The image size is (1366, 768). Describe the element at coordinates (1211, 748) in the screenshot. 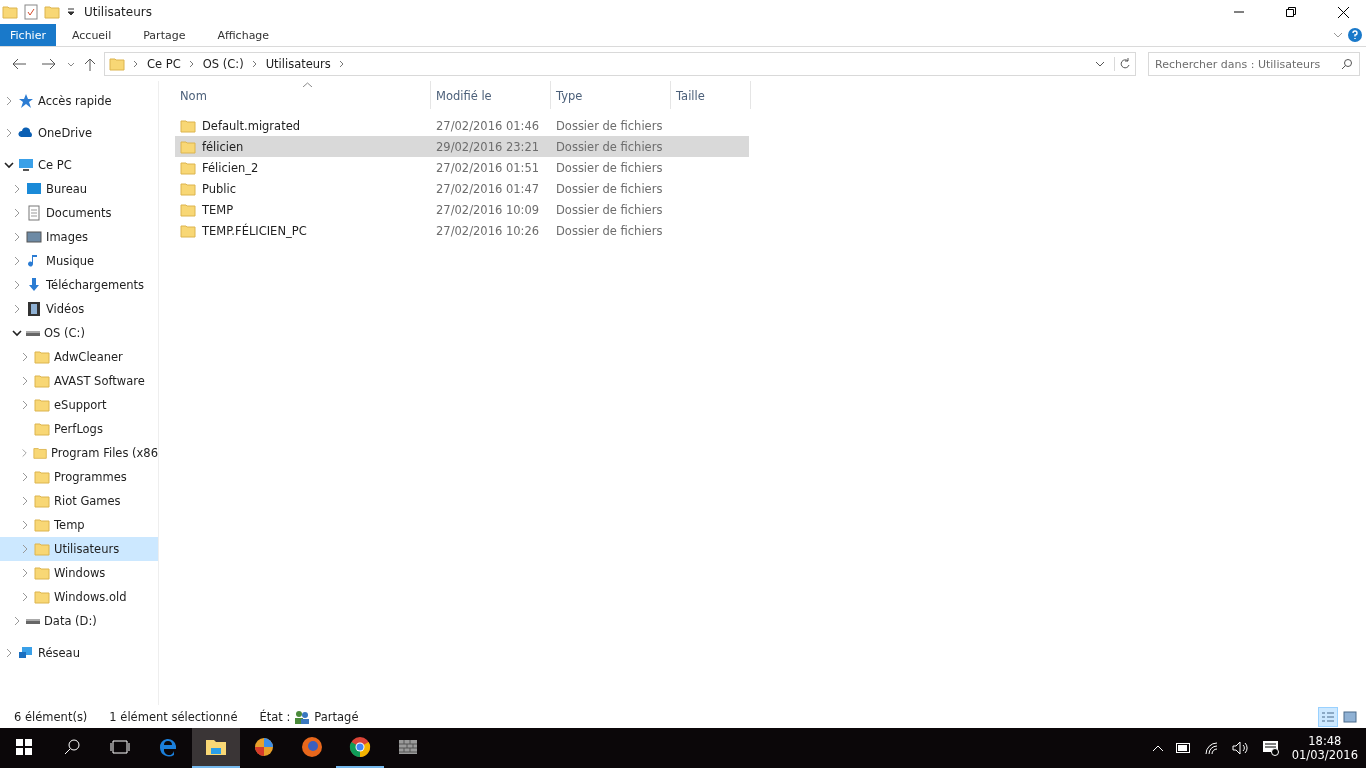

I see `wifi-icon` at that location.